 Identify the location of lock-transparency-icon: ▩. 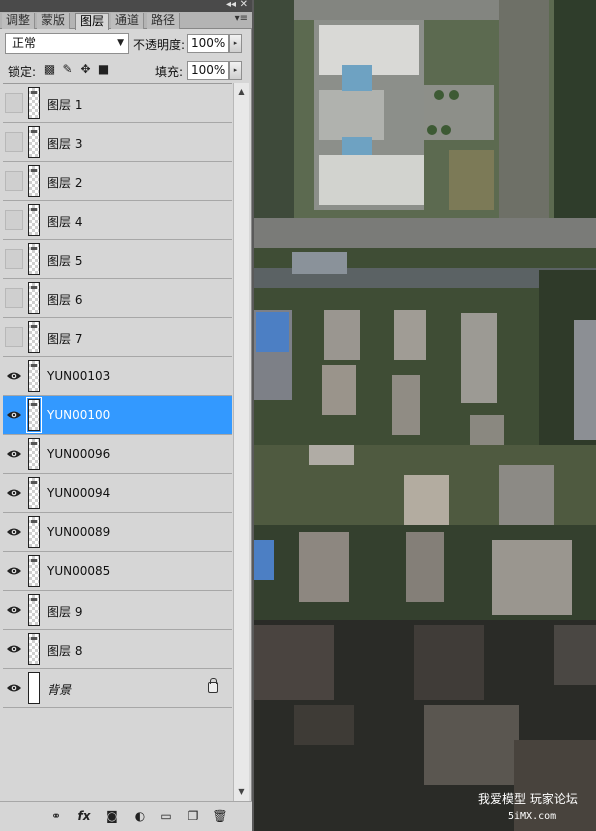
(49, 69).